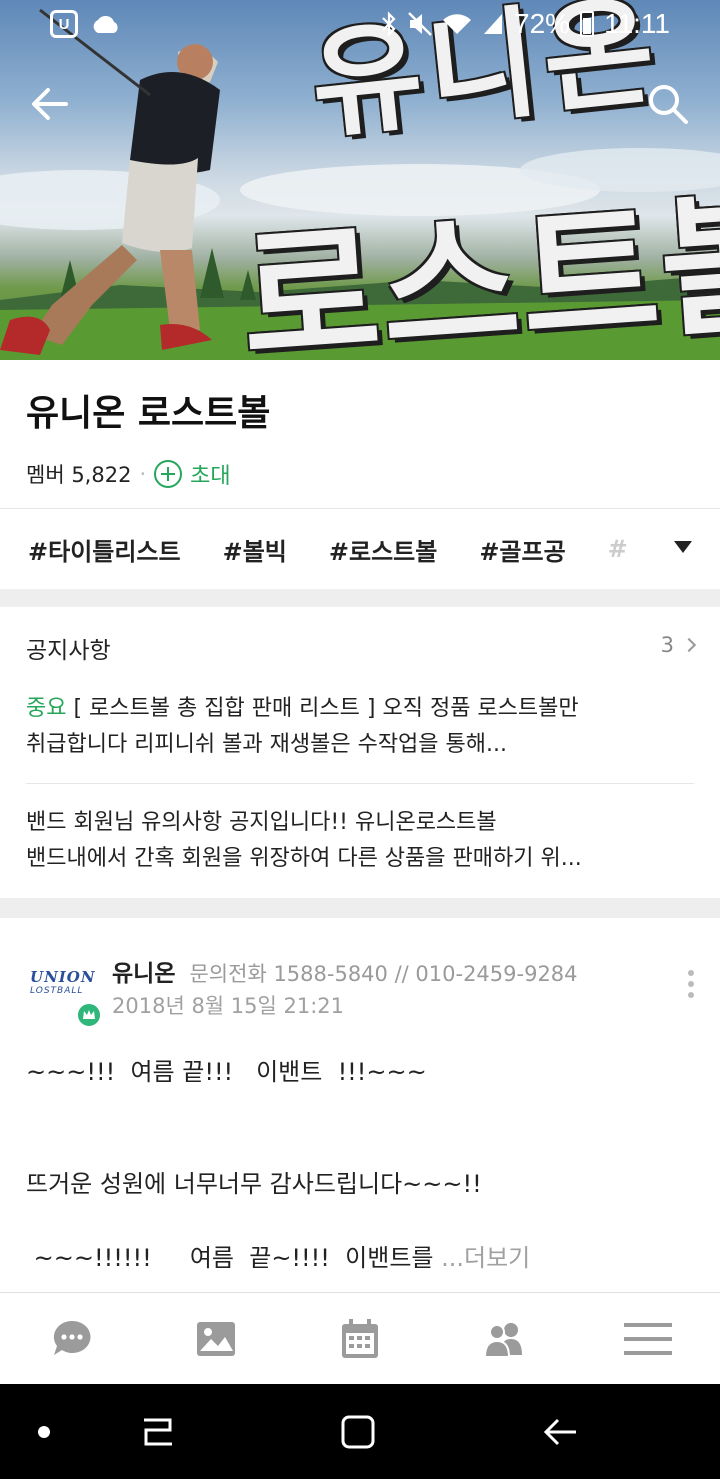  Describe the element at coordinates (255, 549) in the screenshot. I see `tag-item: #볼빅` at that location.